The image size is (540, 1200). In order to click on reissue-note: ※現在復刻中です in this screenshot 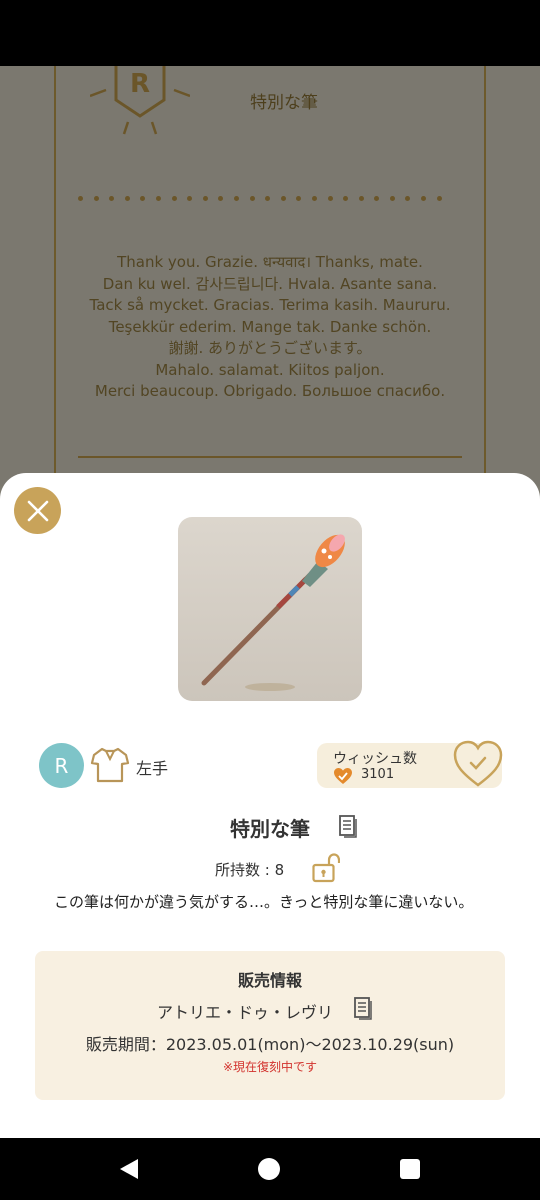, I will do `click(270, 1067)`.